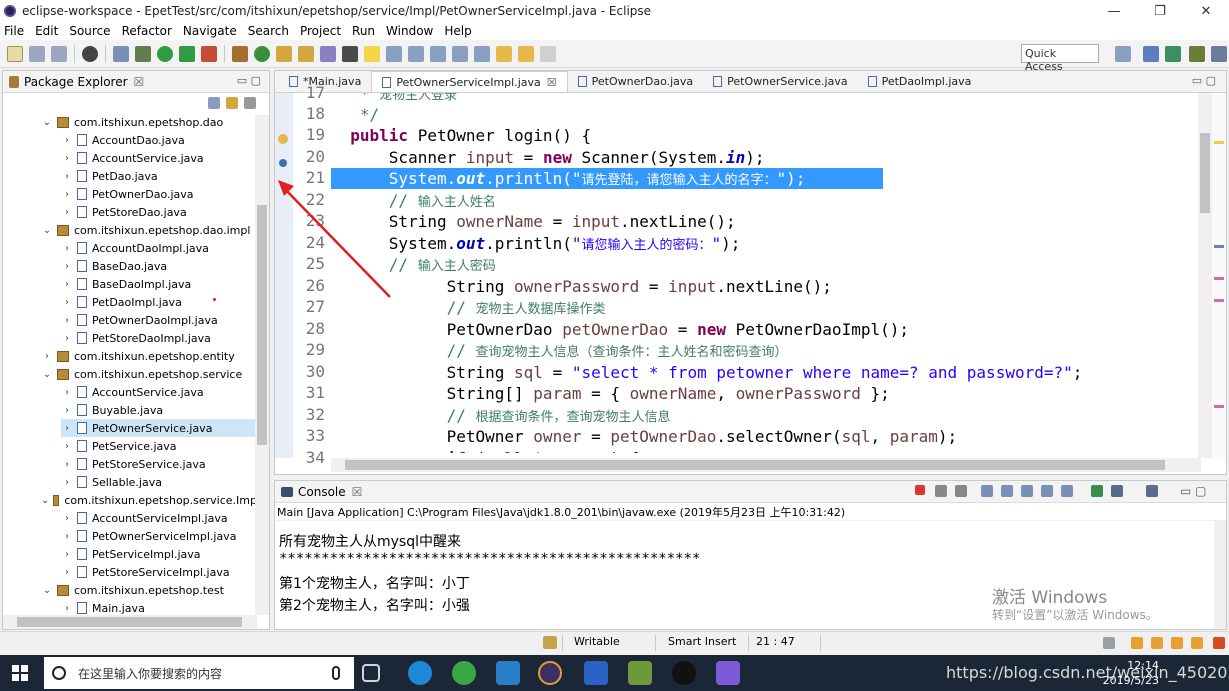 This screenshot has height=691, width=1229. I want to click on external-tools-icon, so click(209, 53).